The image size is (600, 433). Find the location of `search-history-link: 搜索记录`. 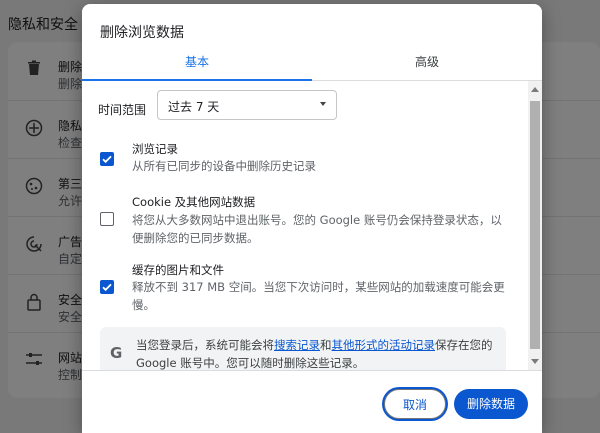

search-history-link: 搜索记录 is located at coordinates (297, 345).